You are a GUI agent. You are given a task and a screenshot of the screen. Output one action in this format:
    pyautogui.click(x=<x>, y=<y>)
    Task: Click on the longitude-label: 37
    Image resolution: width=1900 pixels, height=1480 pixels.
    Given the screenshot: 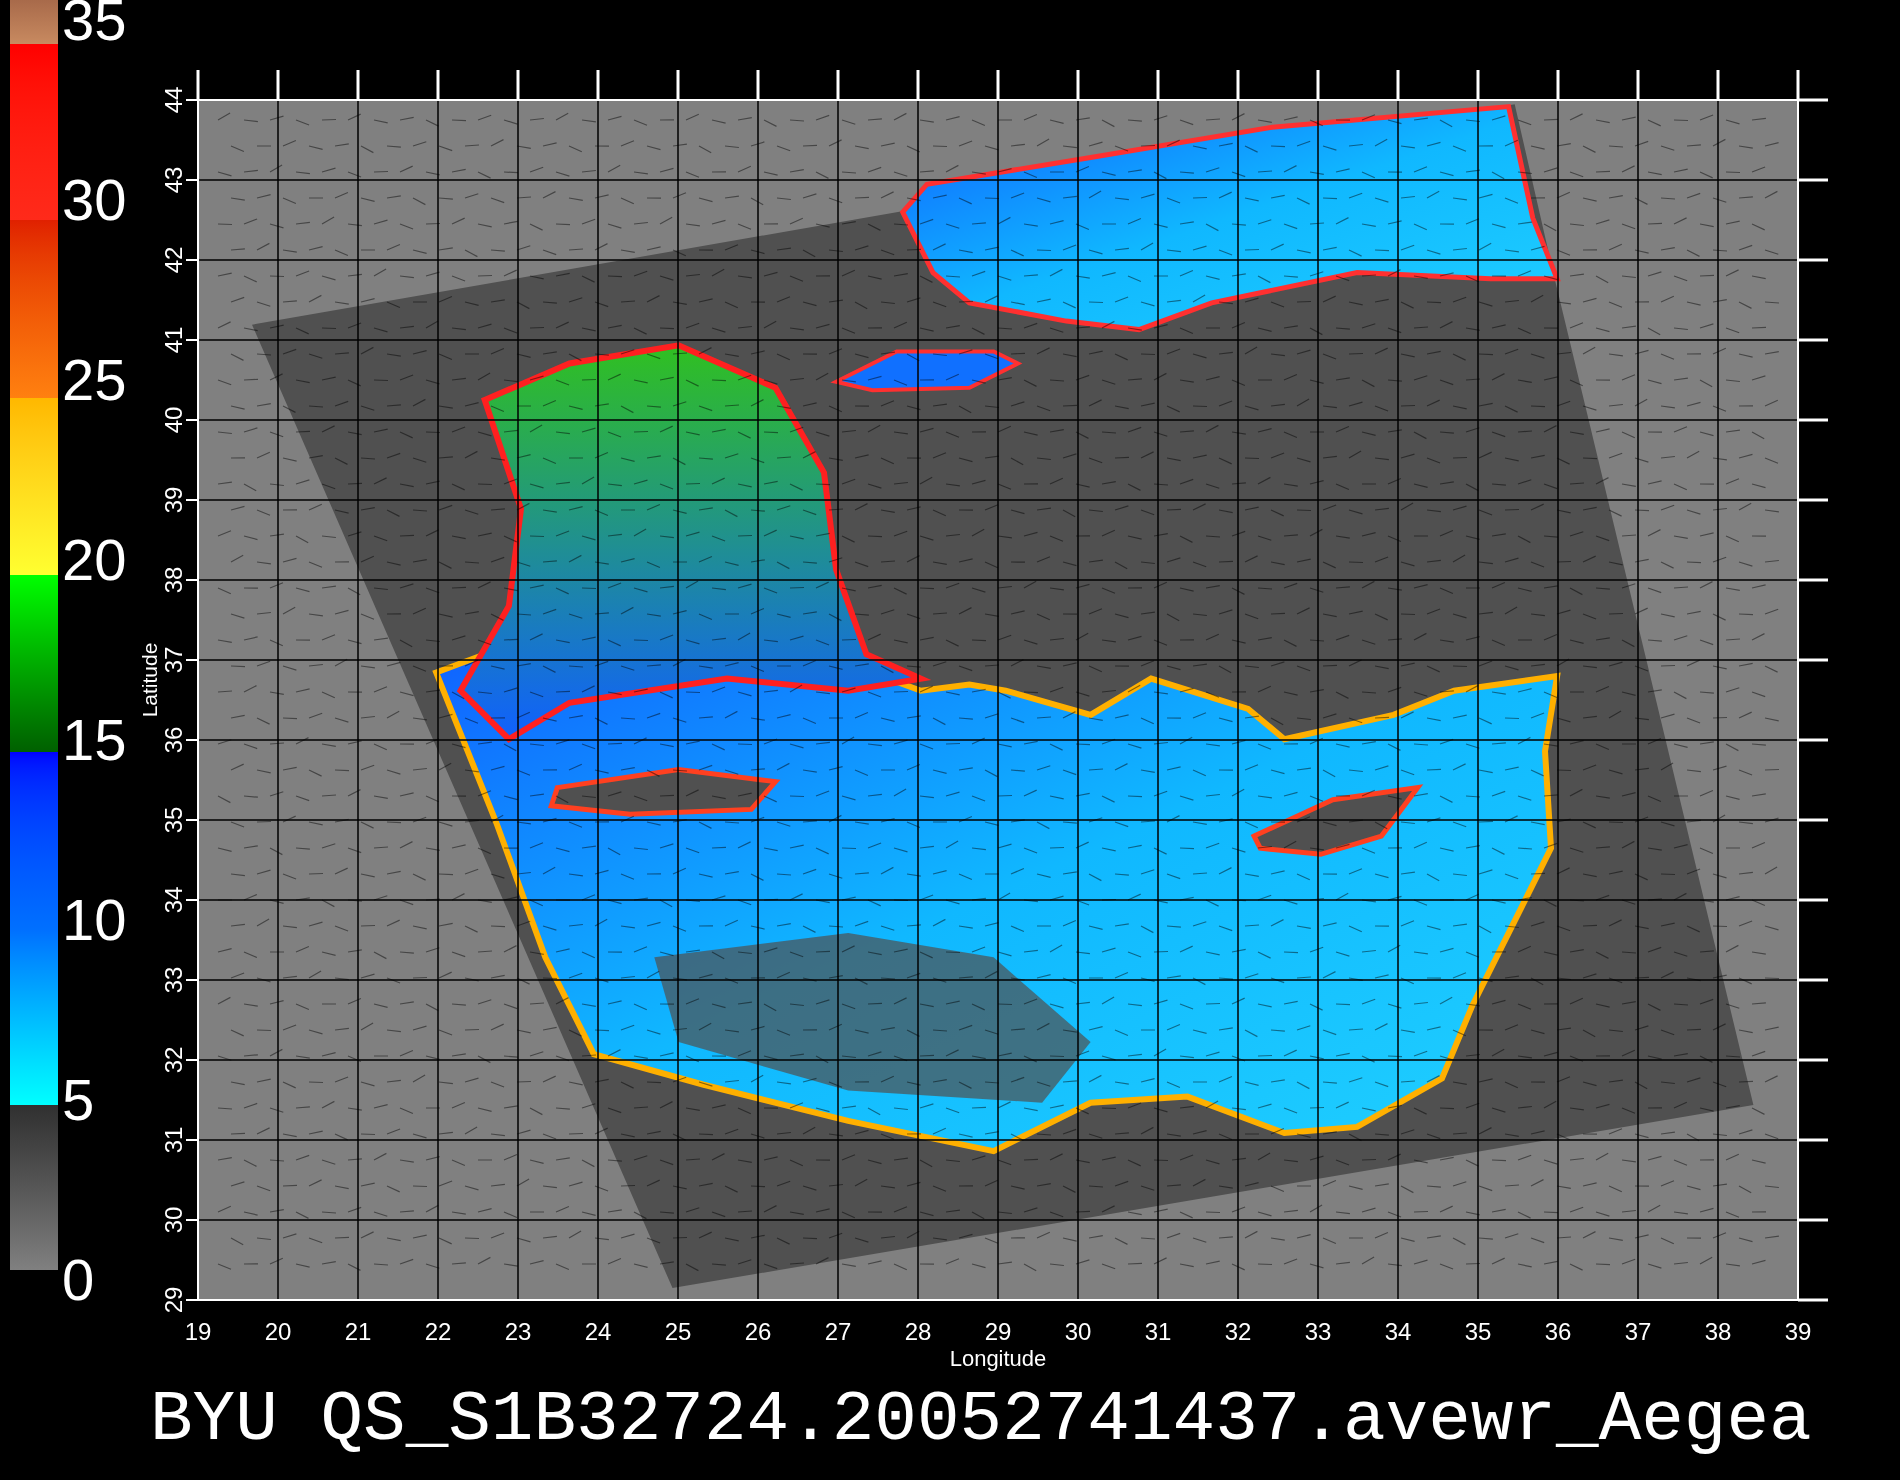 What is the action you would take?
    pyautogui.click(x=1638, y=1331)
    